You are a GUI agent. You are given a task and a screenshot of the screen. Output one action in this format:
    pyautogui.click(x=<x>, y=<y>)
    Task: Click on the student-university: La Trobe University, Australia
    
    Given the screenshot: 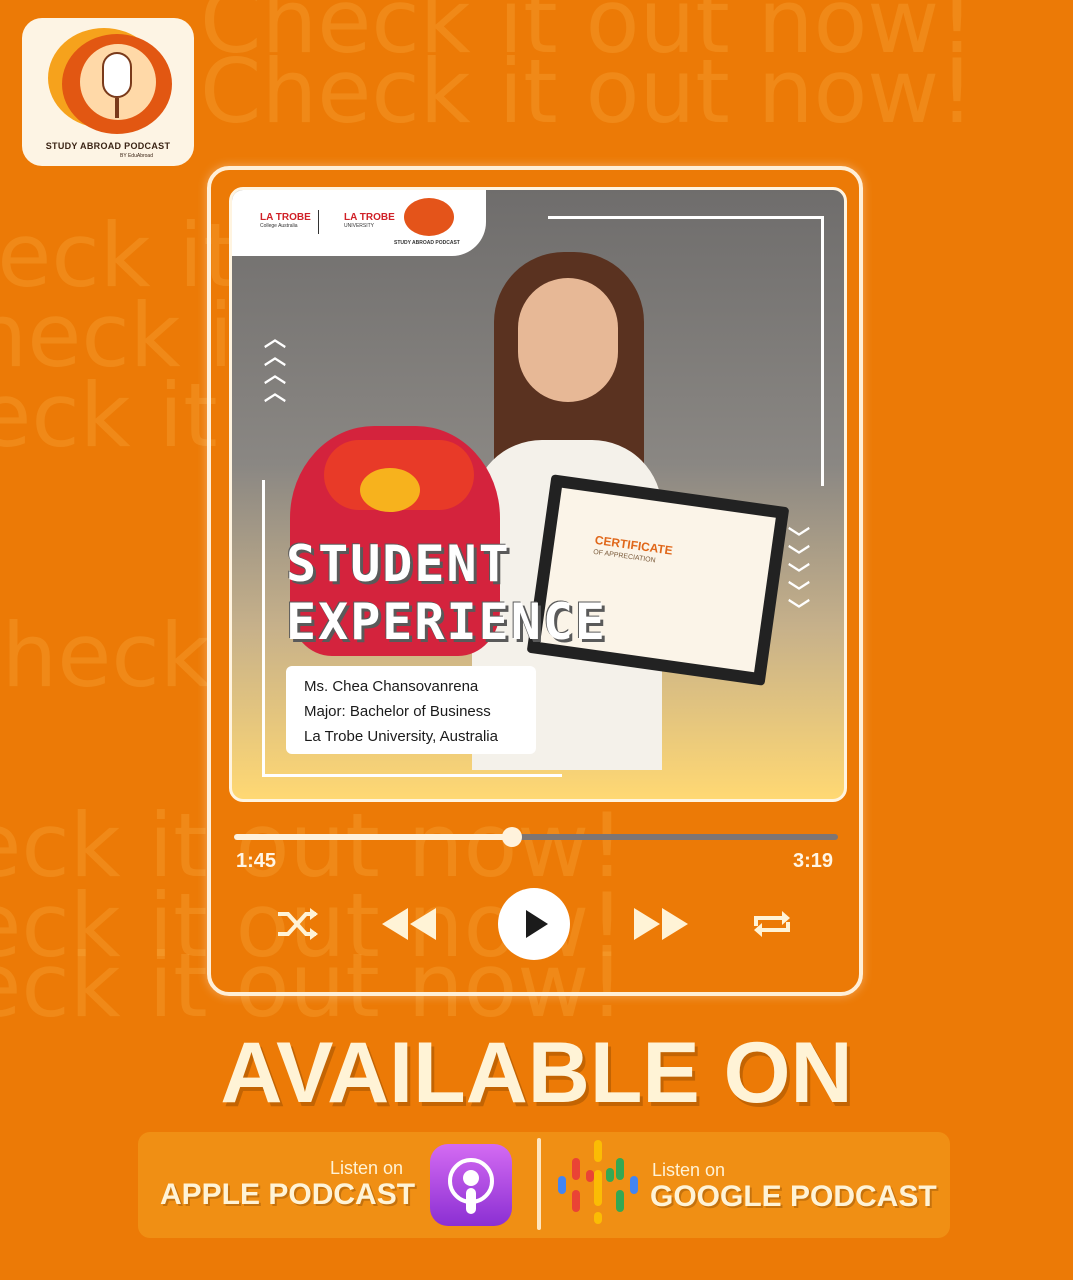 What is the action you would take?
    pyautogui.click(x=401, y=736)
    